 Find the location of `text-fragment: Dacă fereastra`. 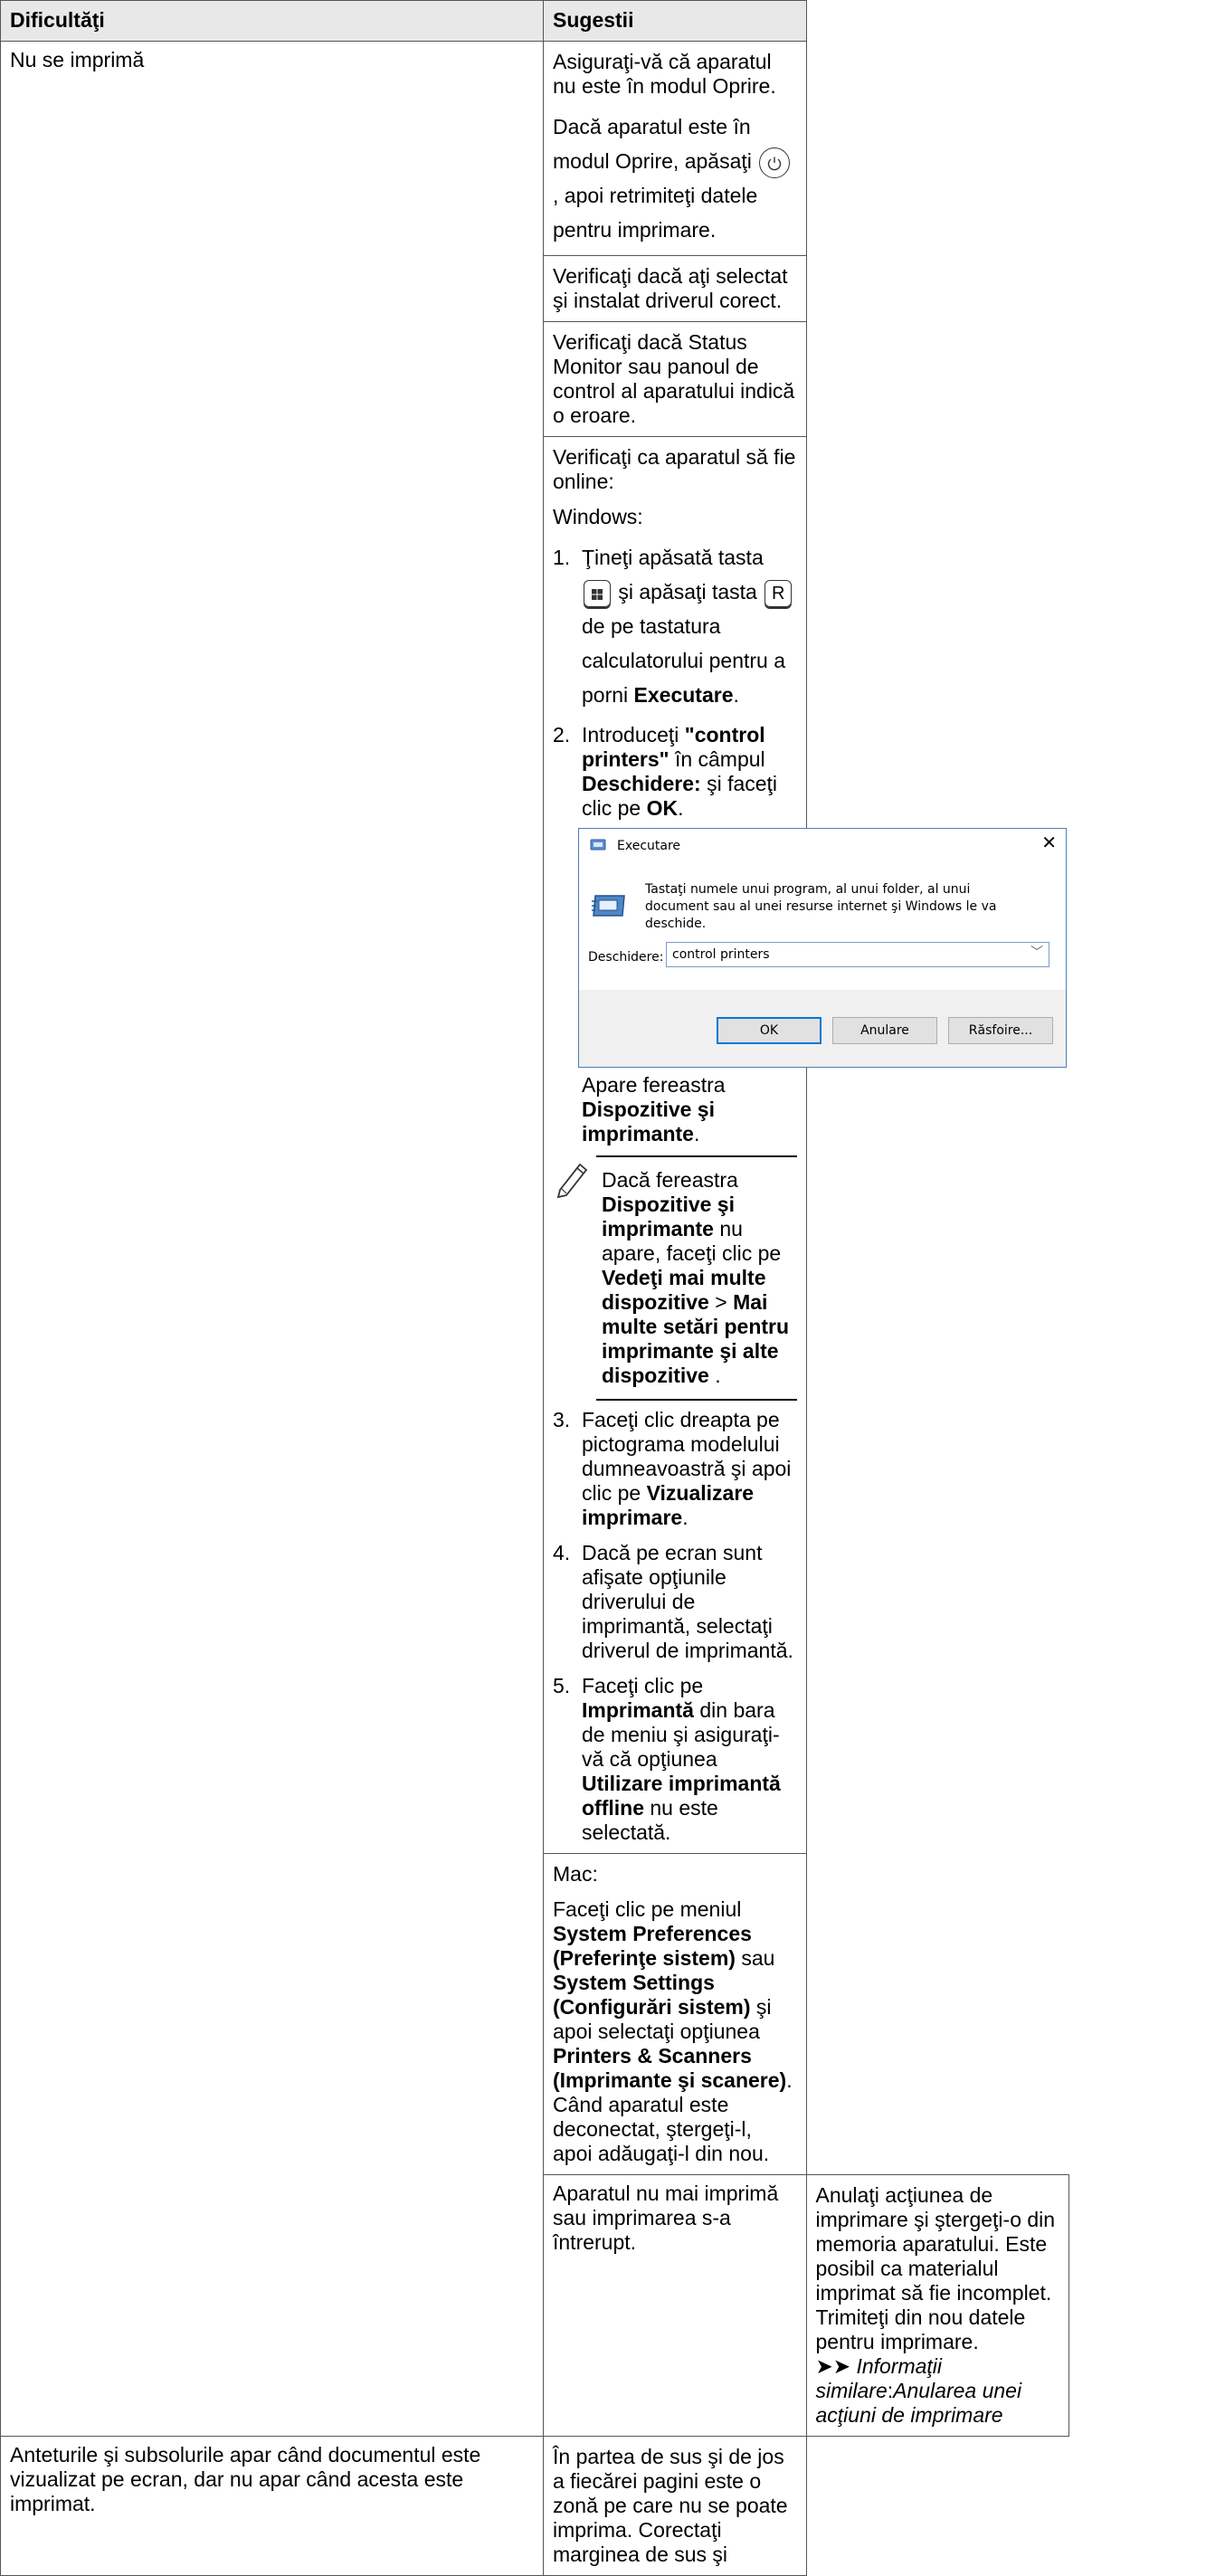

text-fragment: Dacă fereastra is located at coordinates (670, 1180).